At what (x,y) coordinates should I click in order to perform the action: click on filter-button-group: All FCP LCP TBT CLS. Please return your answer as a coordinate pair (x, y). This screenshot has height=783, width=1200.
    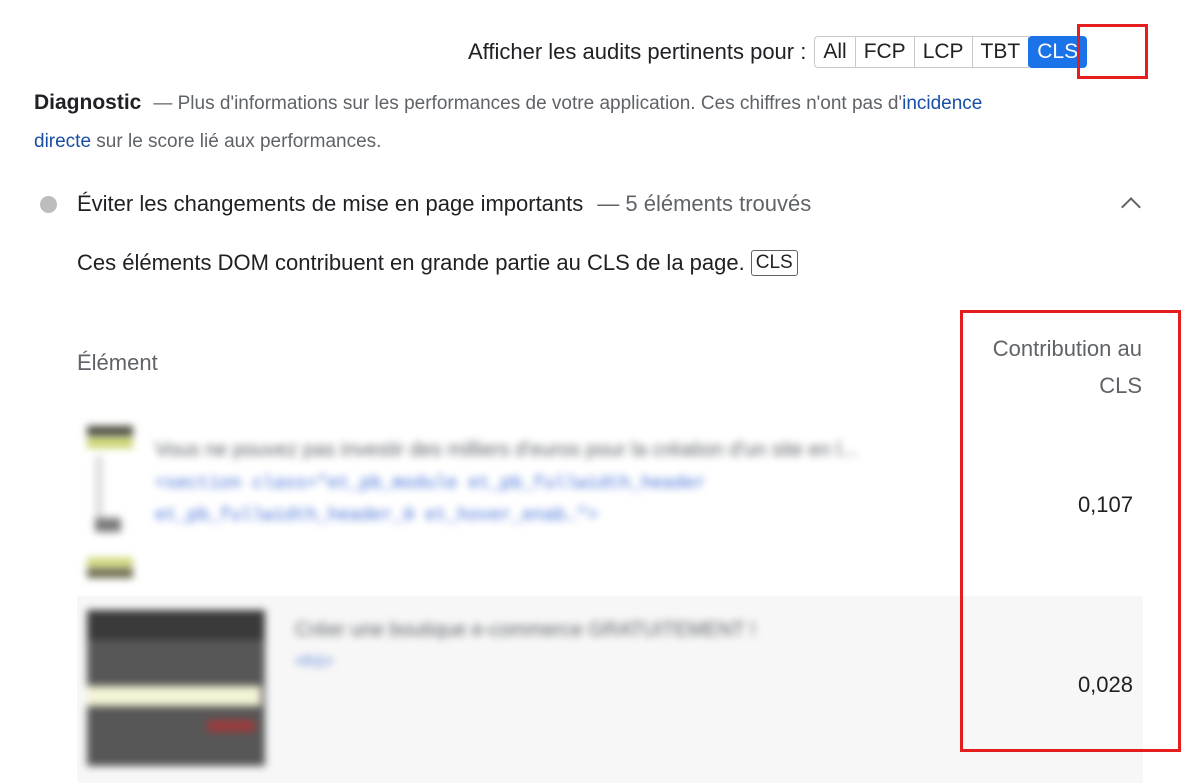
    Looking at the image, I should click on (951, 52).